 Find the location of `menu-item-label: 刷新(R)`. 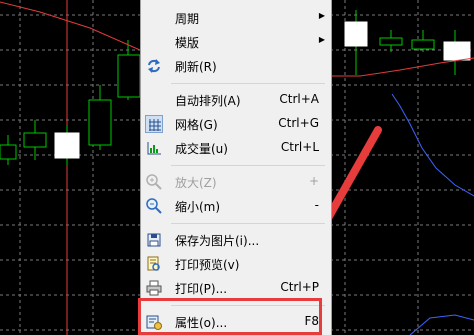

menu-item-label: 刷新(R) is located at coordinates (196, 67).